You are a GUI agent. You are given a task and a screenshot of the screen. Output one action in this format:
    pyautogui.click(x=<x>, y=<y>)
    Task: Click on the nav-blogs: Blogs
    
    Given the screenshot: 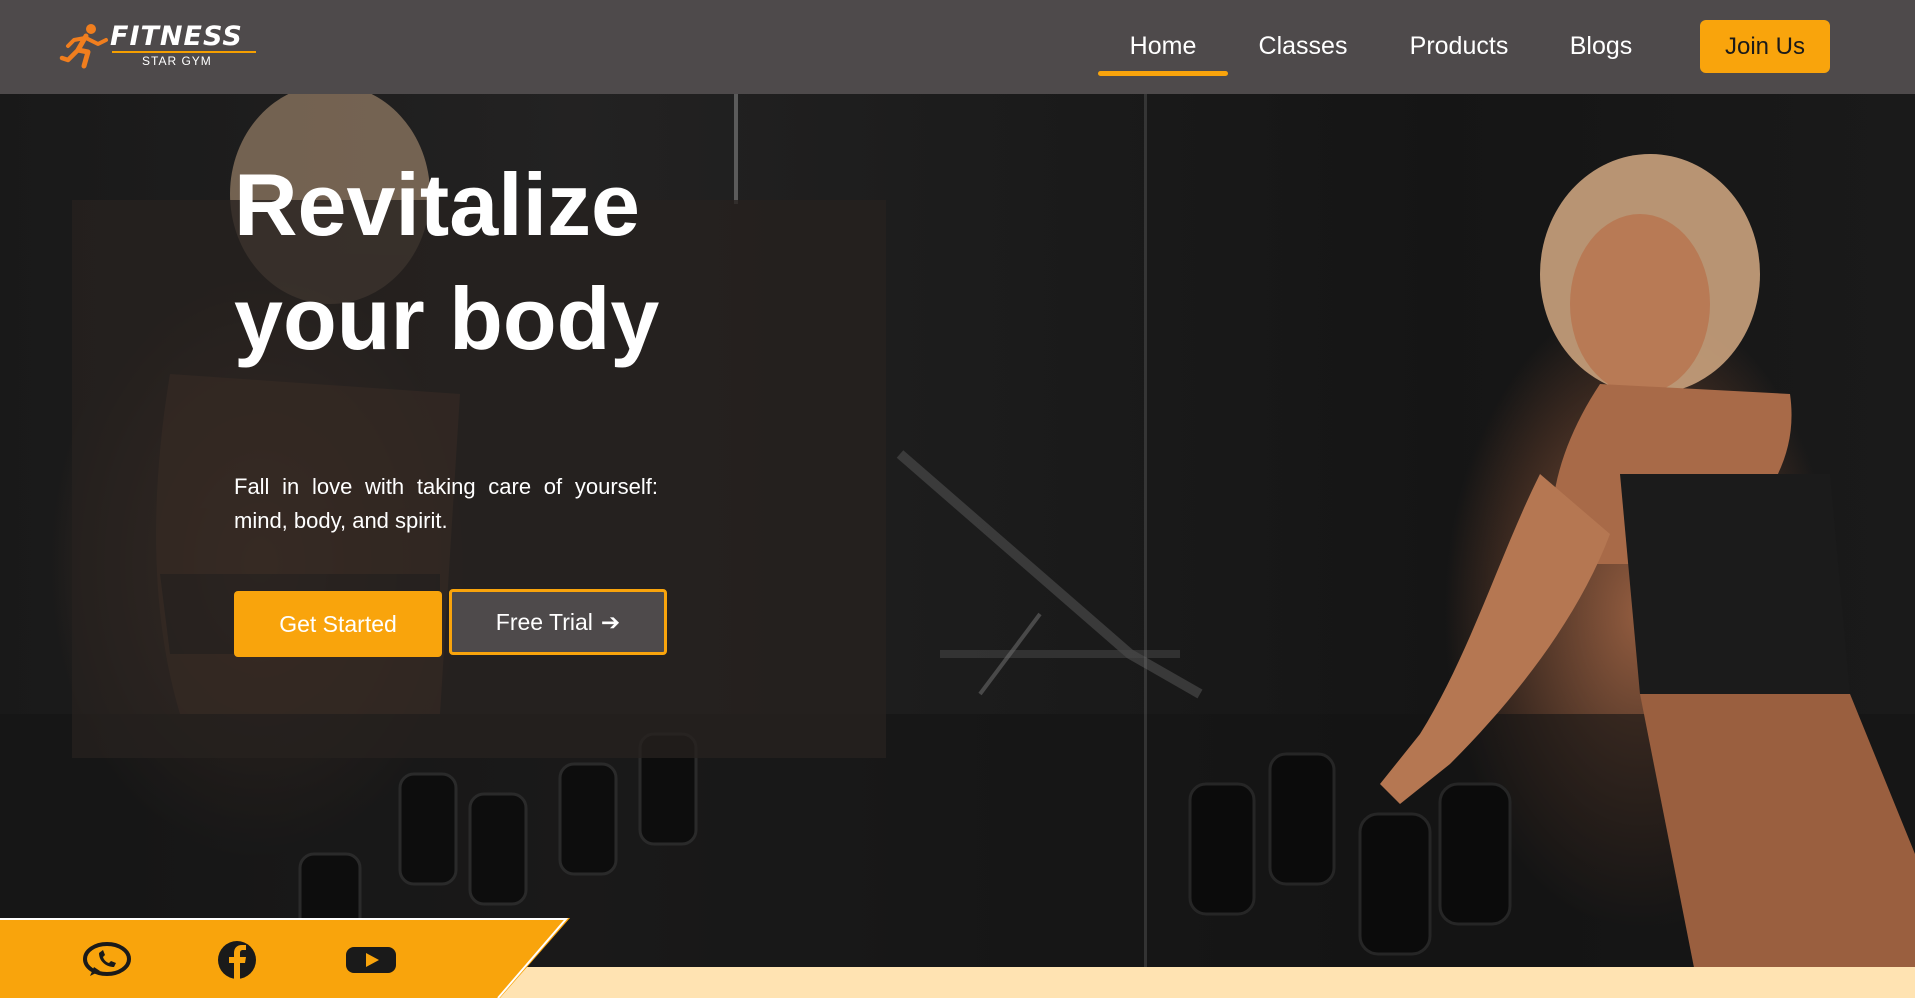 What is the action you would take?
    pyautogui.click(x=1601, y=46)
    